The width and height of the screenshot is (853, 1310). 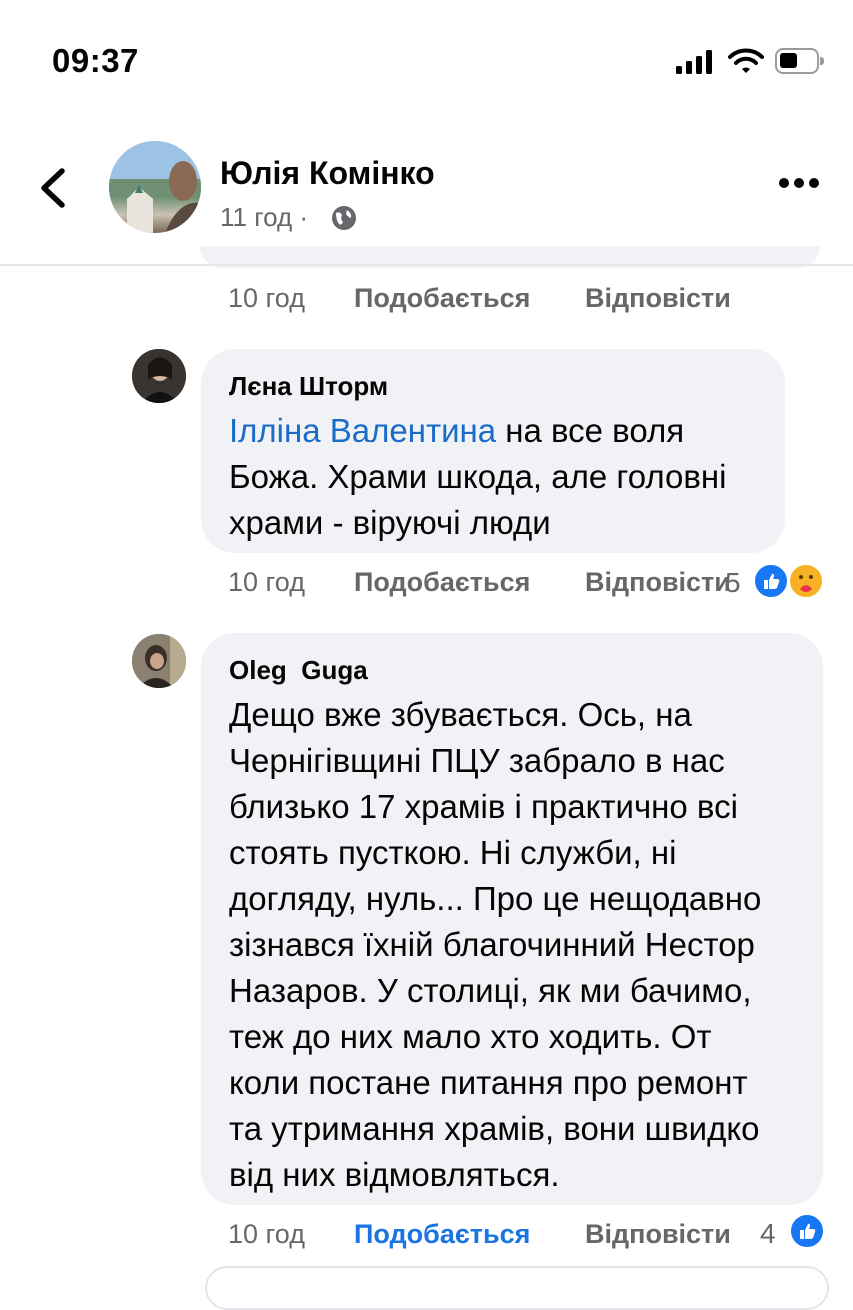 I want to click on comment-line: догляду, нуль... Про це нещодавно, so click(x=495, y=898).